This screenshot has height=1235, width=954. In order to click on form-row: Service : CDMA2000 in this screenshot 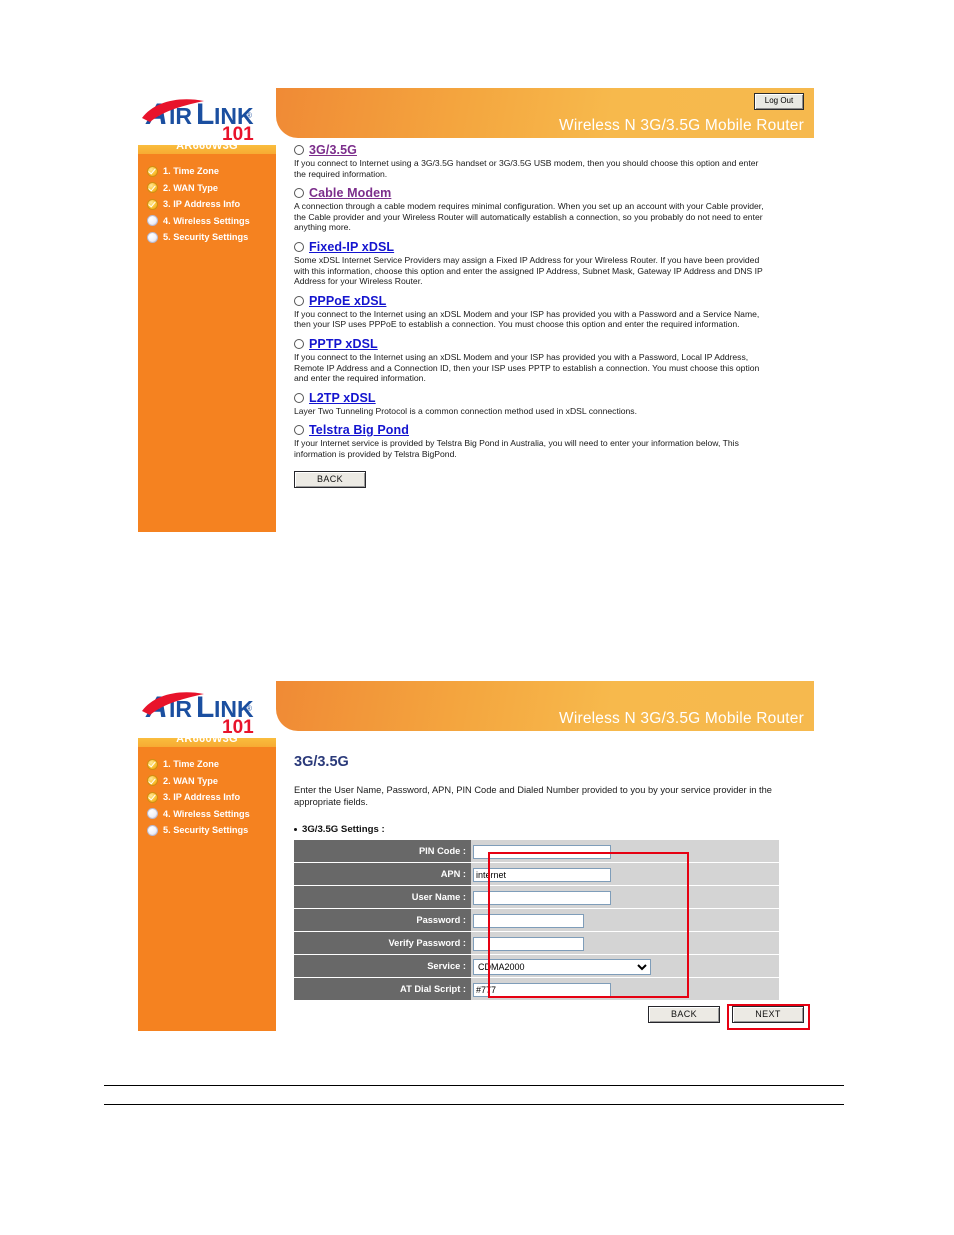, I will do `click(536, 966)`.